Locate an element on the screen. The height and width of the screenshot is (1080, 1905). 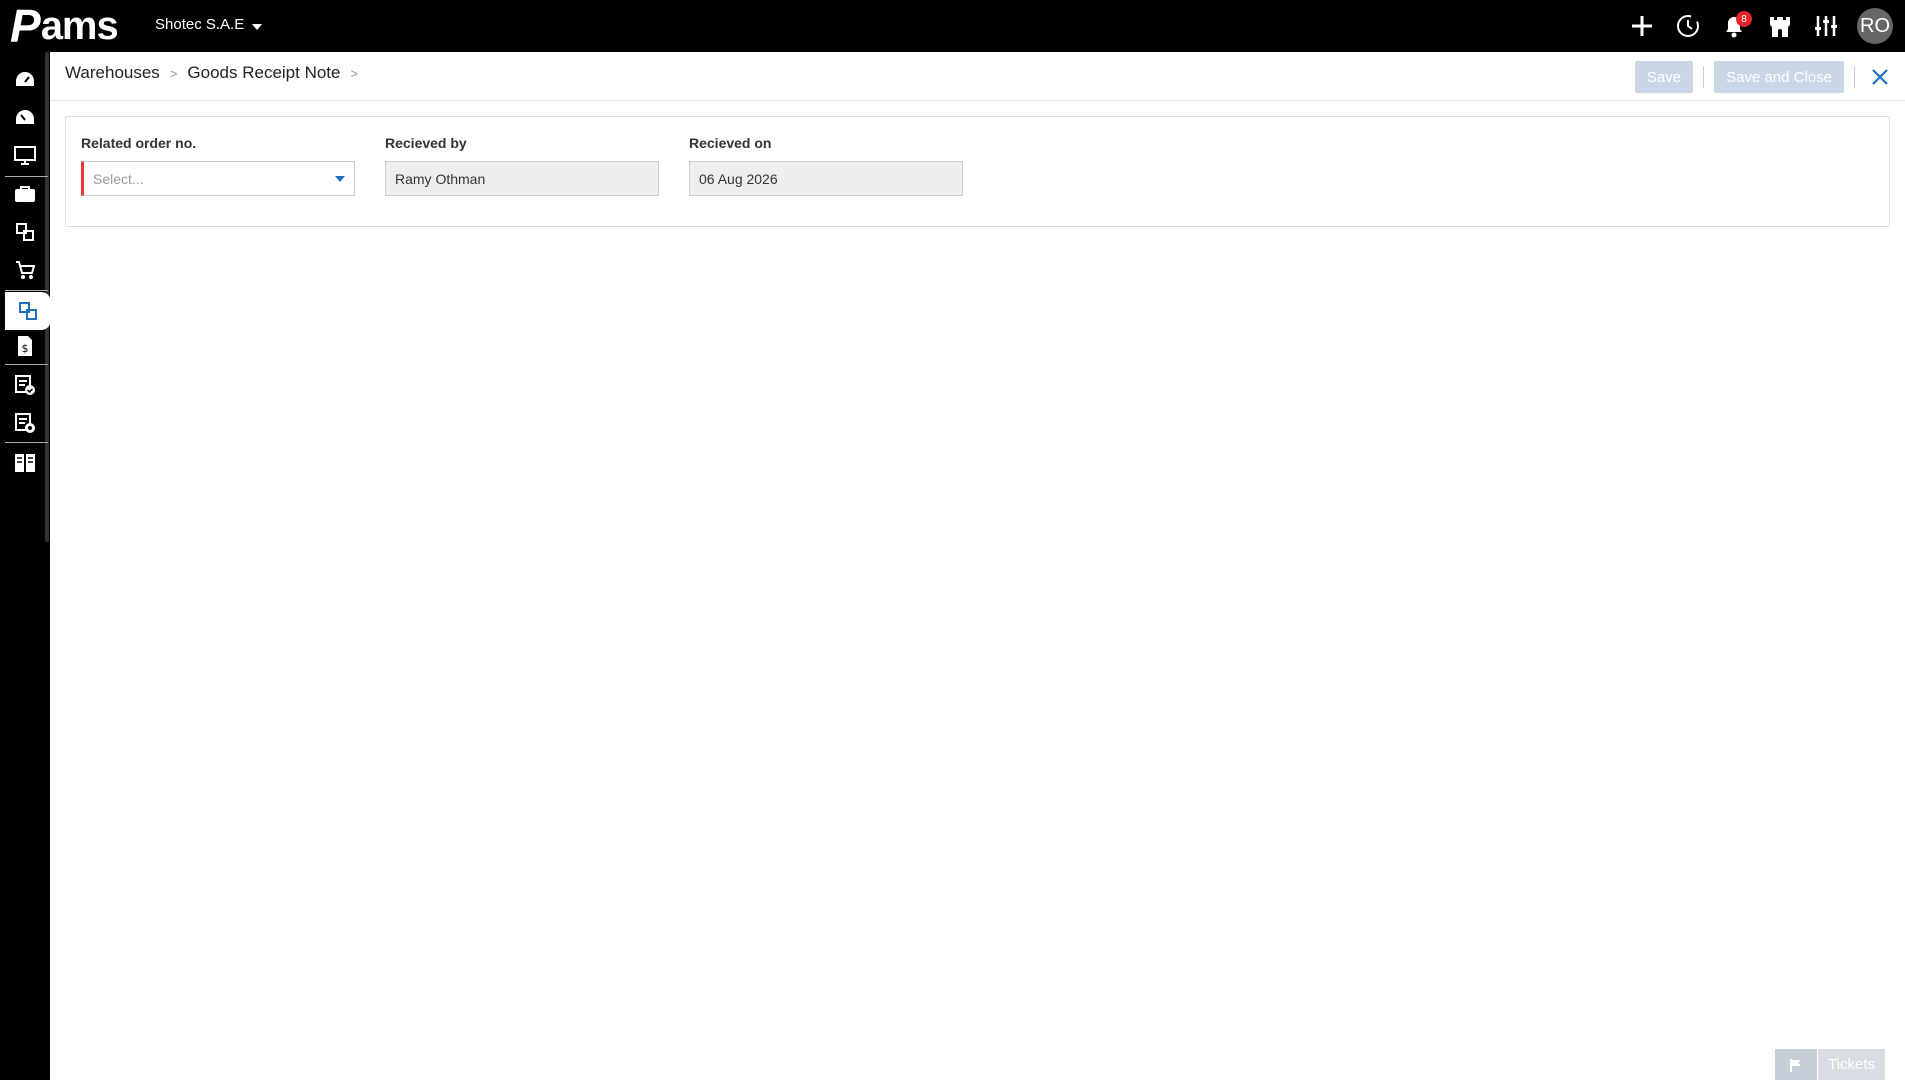
received-by-field: Recieved by Ramy Othman is located at coordinates (522, 165).